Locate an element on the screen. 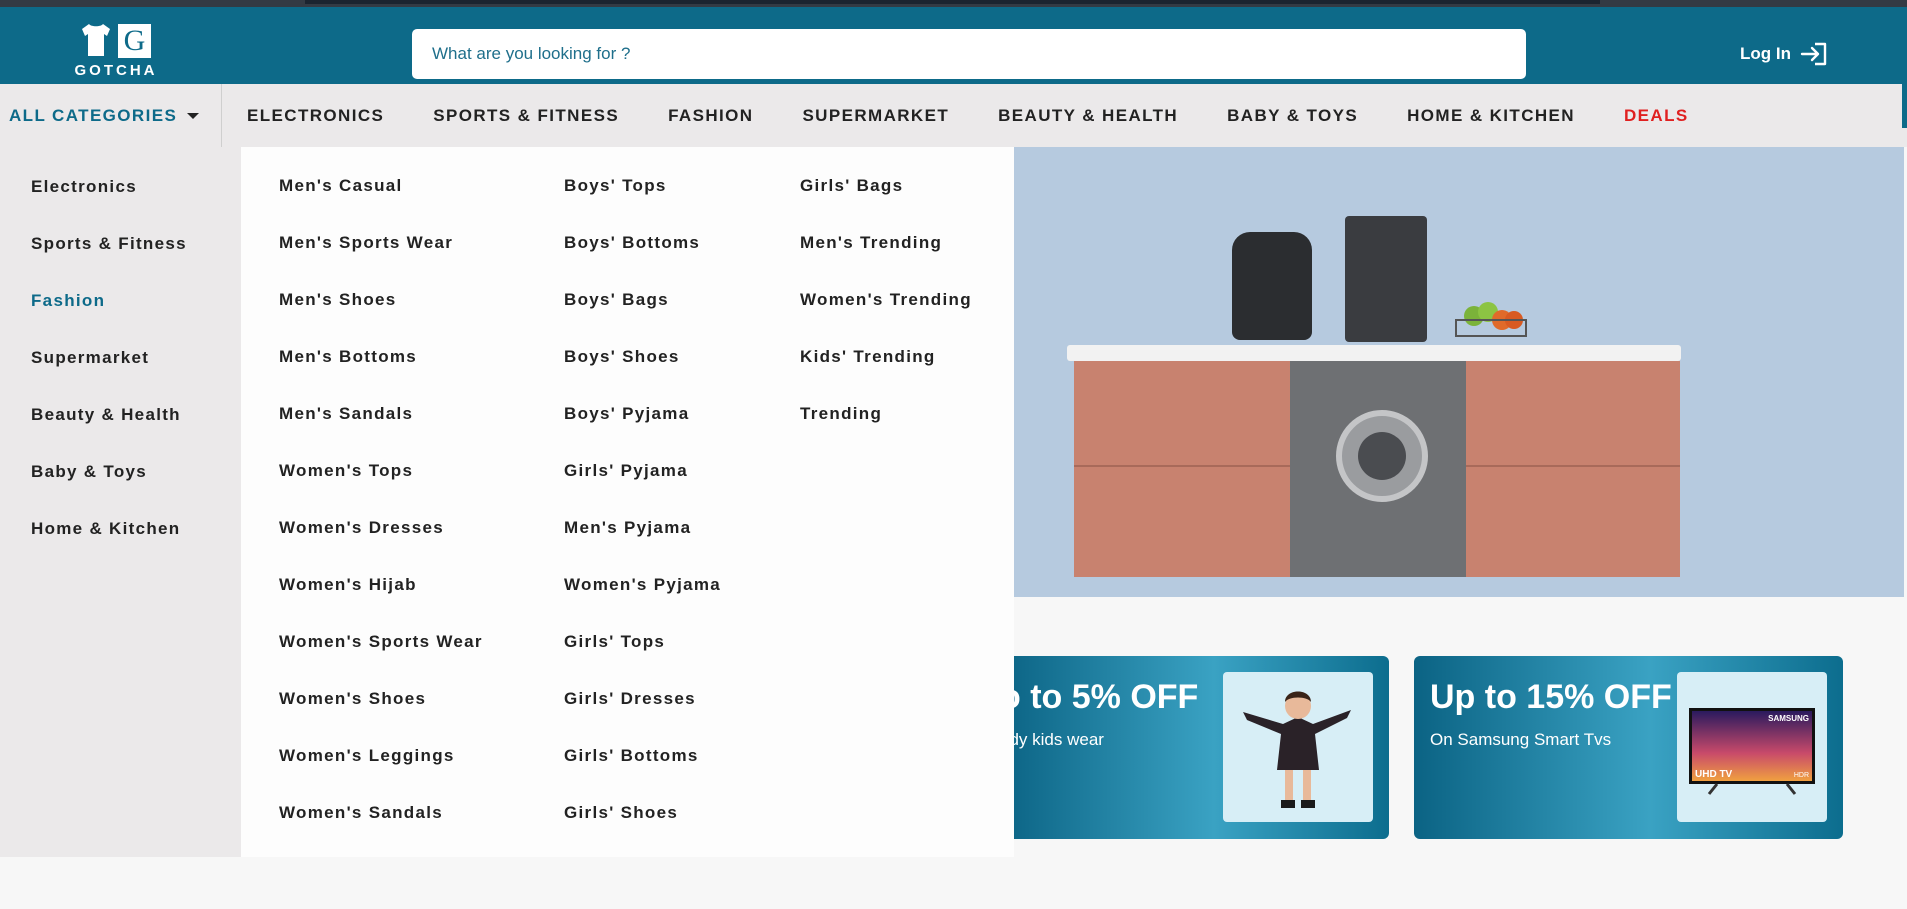  logo-wordmark: GOTCHA is located at coordinates (116, 70).